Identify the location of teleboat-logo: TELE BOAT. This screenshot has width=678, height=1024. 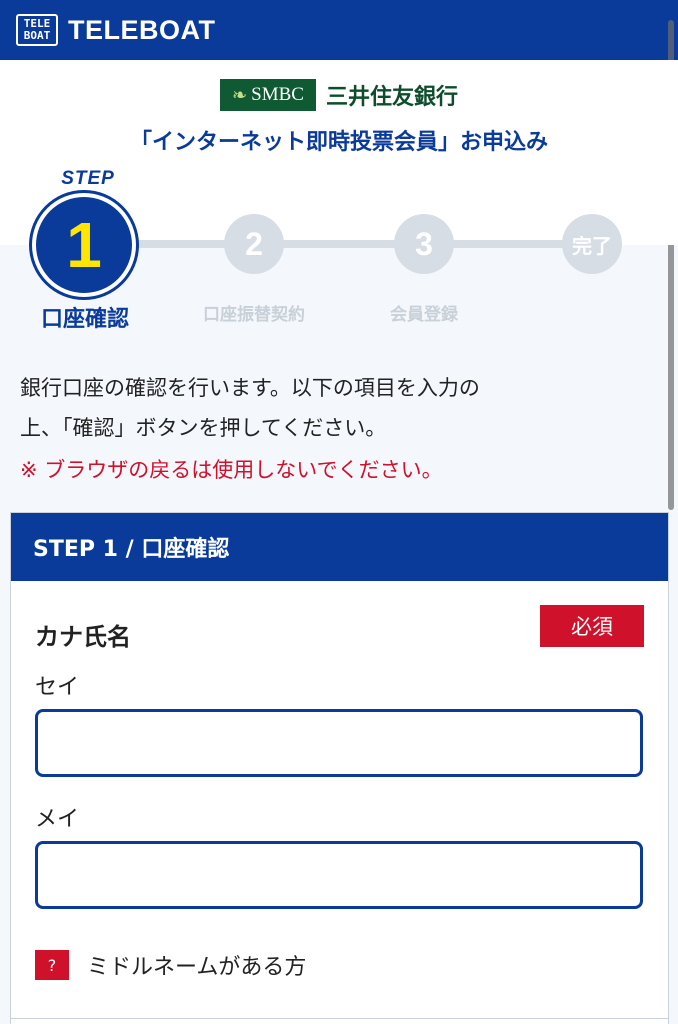
(37, 30).